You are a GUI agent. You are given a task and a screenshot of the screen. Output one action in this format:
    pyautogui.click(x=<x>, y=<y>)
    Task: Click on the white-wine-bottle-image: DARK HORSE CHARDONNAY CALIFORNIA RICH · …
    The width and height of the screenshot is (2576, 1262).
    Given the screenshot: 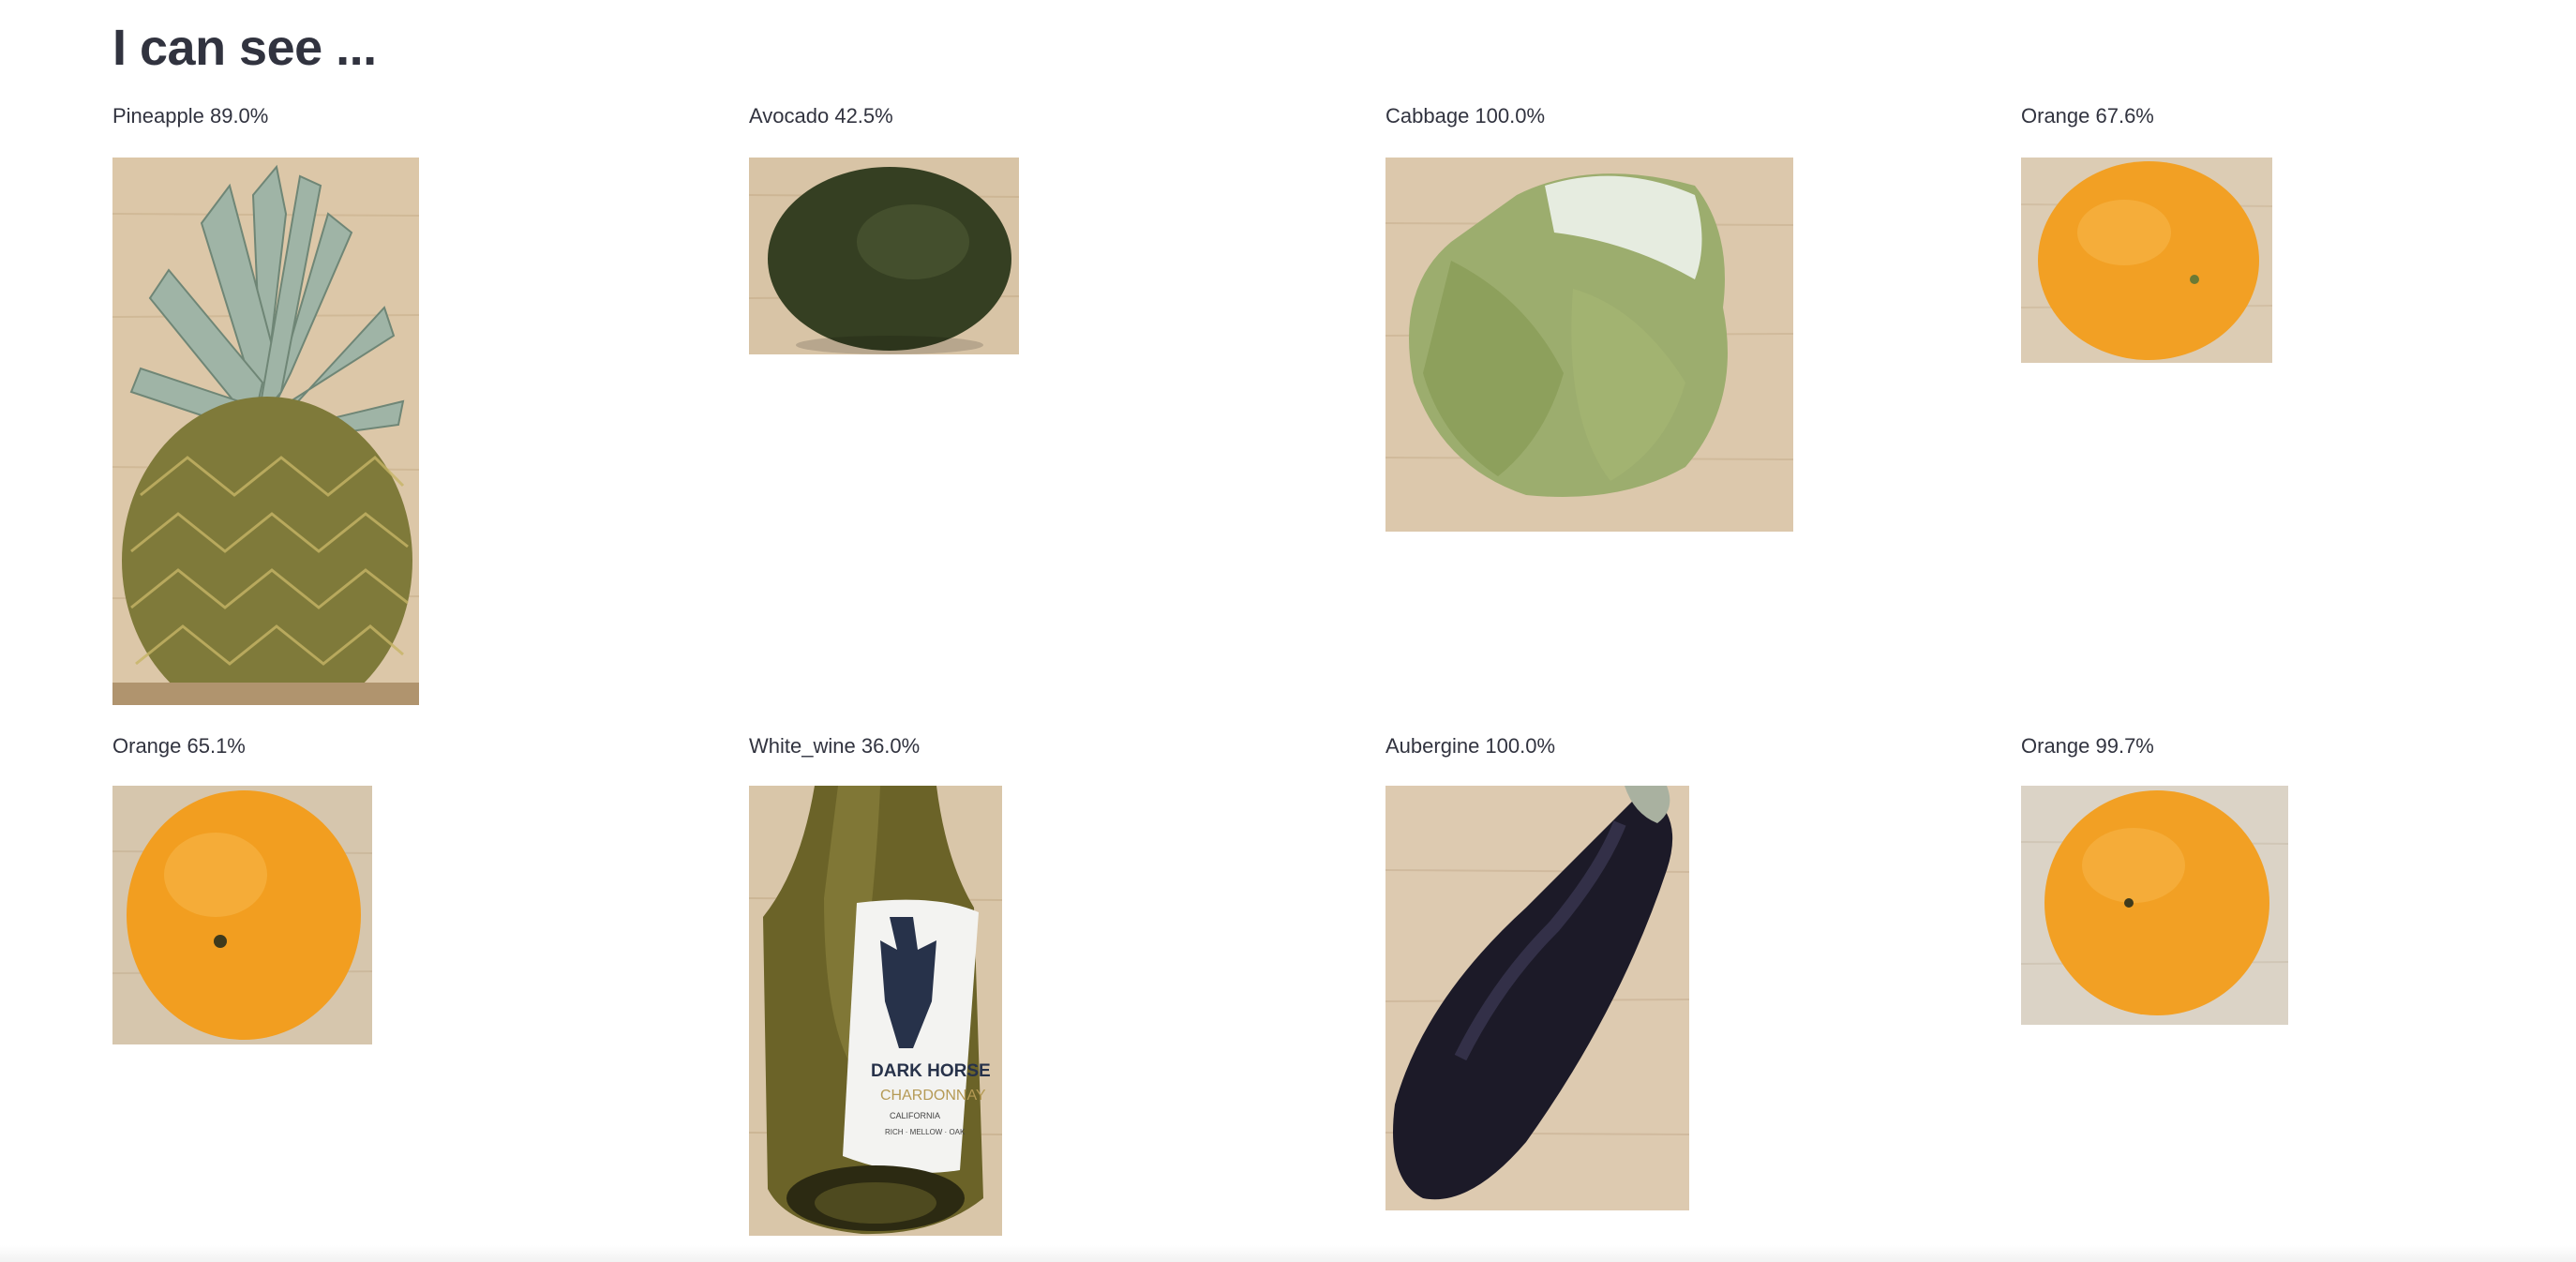 What is the action you would take?
    pyautogui.click(x=876, y=1011)
    